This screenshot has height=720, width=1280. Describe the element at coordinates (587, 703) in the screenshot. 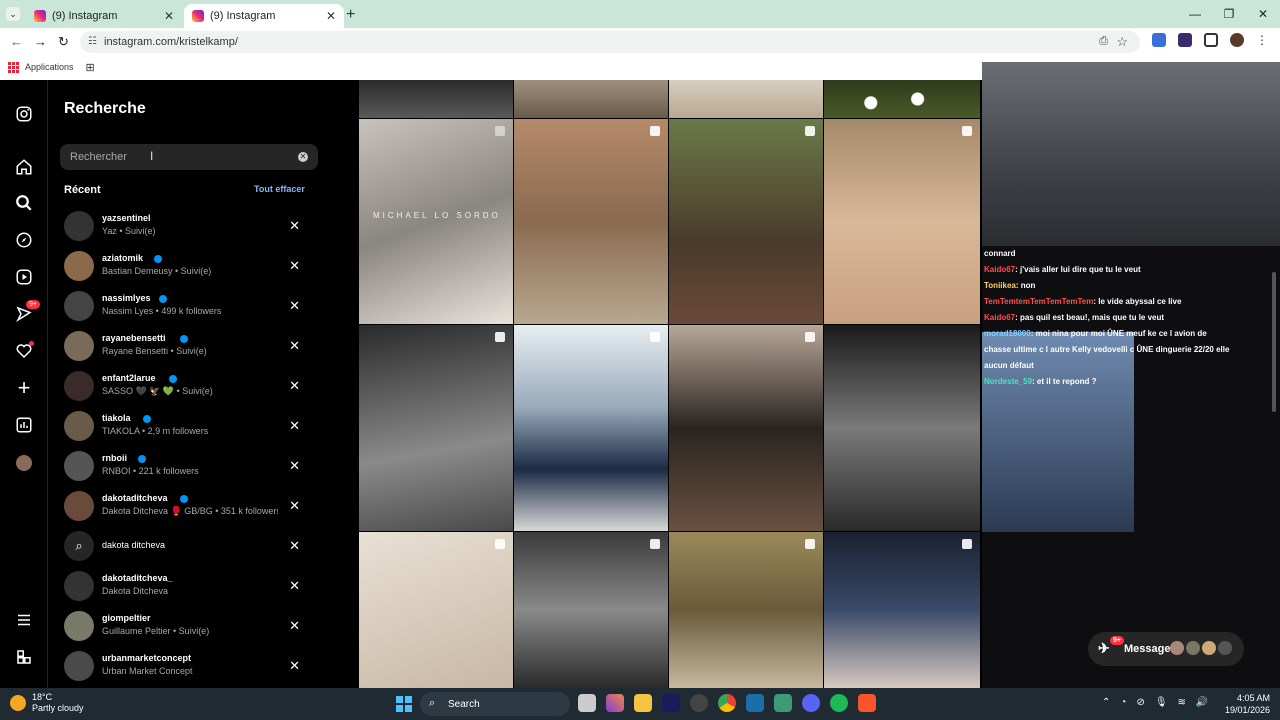

I see `task-view-icon` at that location.